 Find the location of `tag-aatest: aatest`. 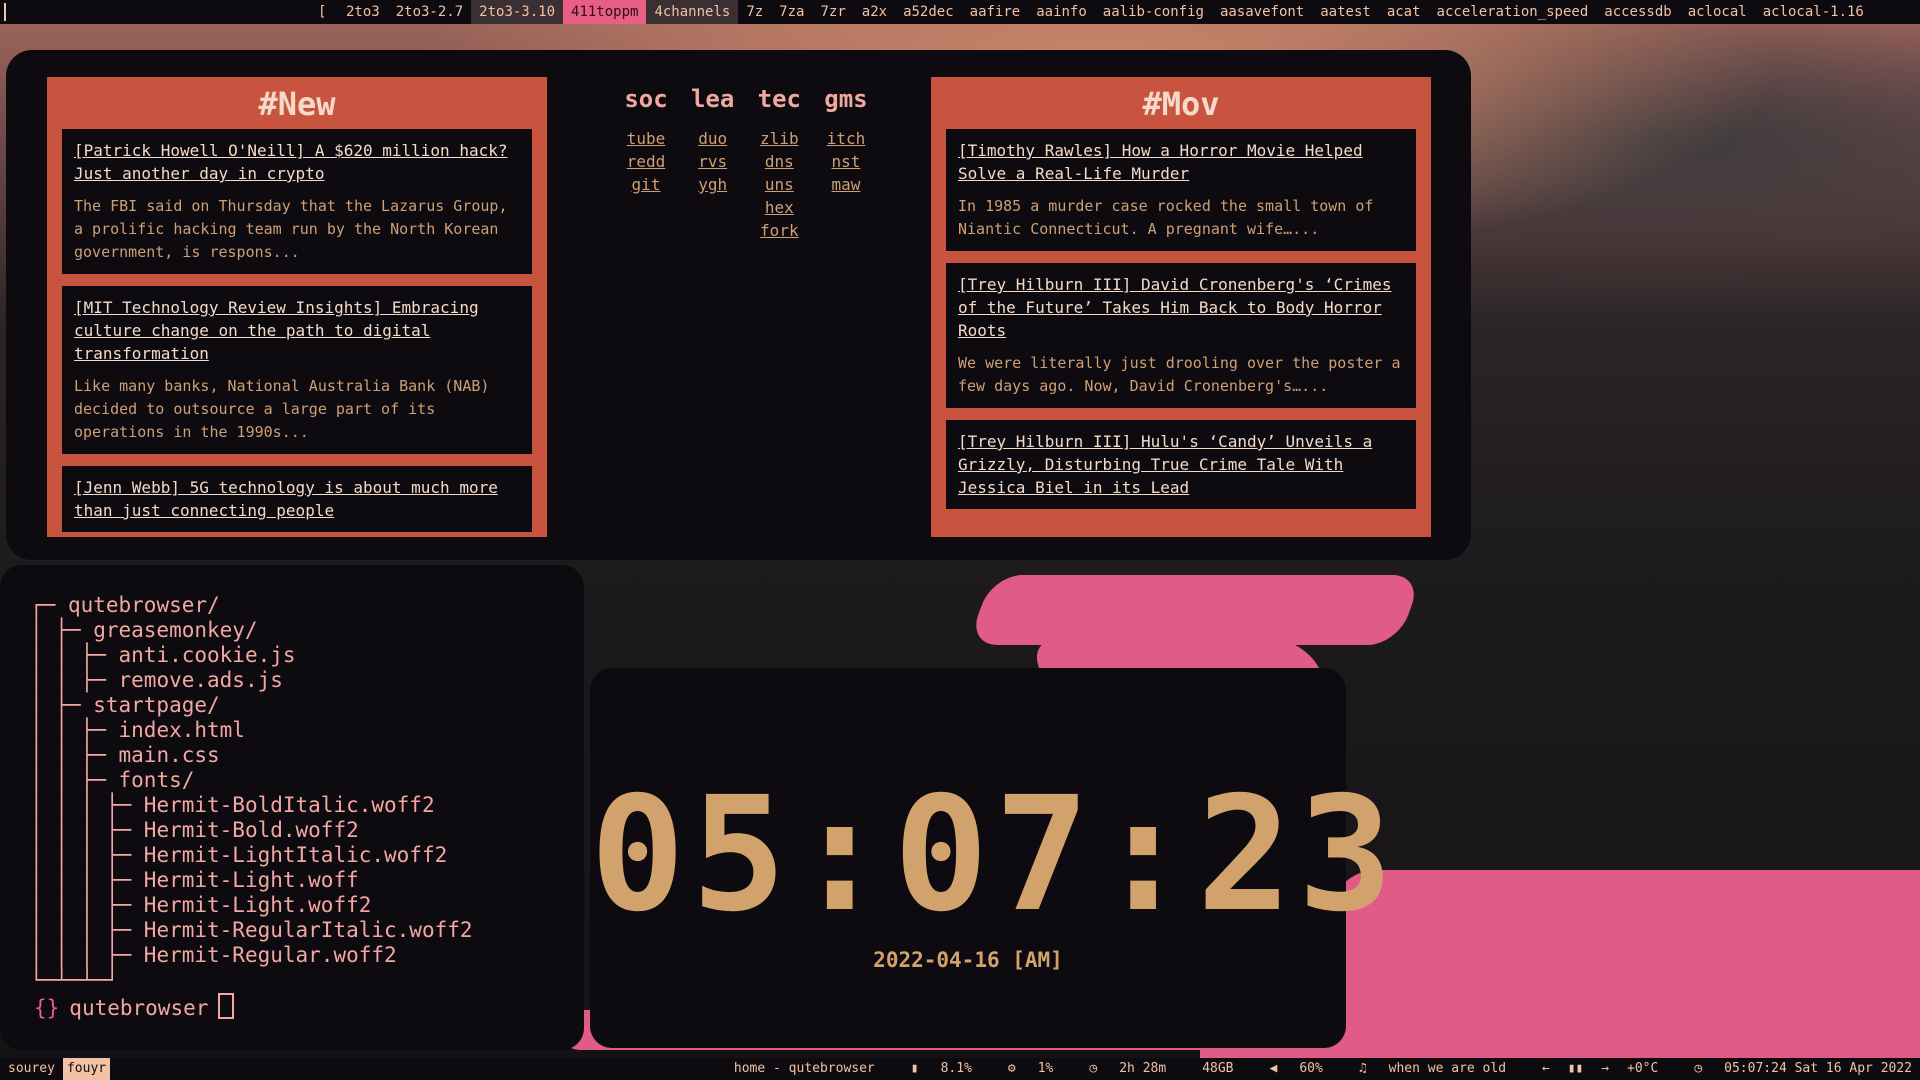

tag-aatest: aatest is located at coordinates (1345, 12).